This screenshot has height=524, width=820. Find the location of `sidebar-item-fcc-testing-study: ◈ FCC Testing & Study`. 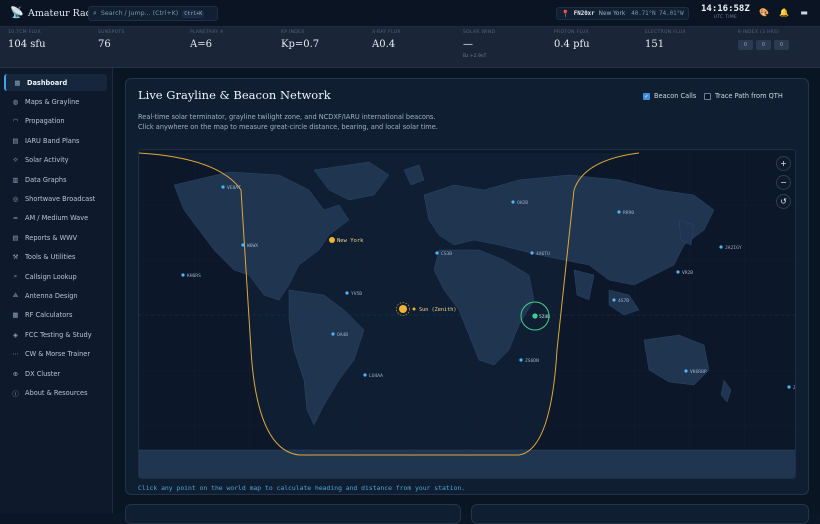

sidebar-item-fcc-testing-study: ◈ FCC Testing & Study is located at coordinates (55, 334).